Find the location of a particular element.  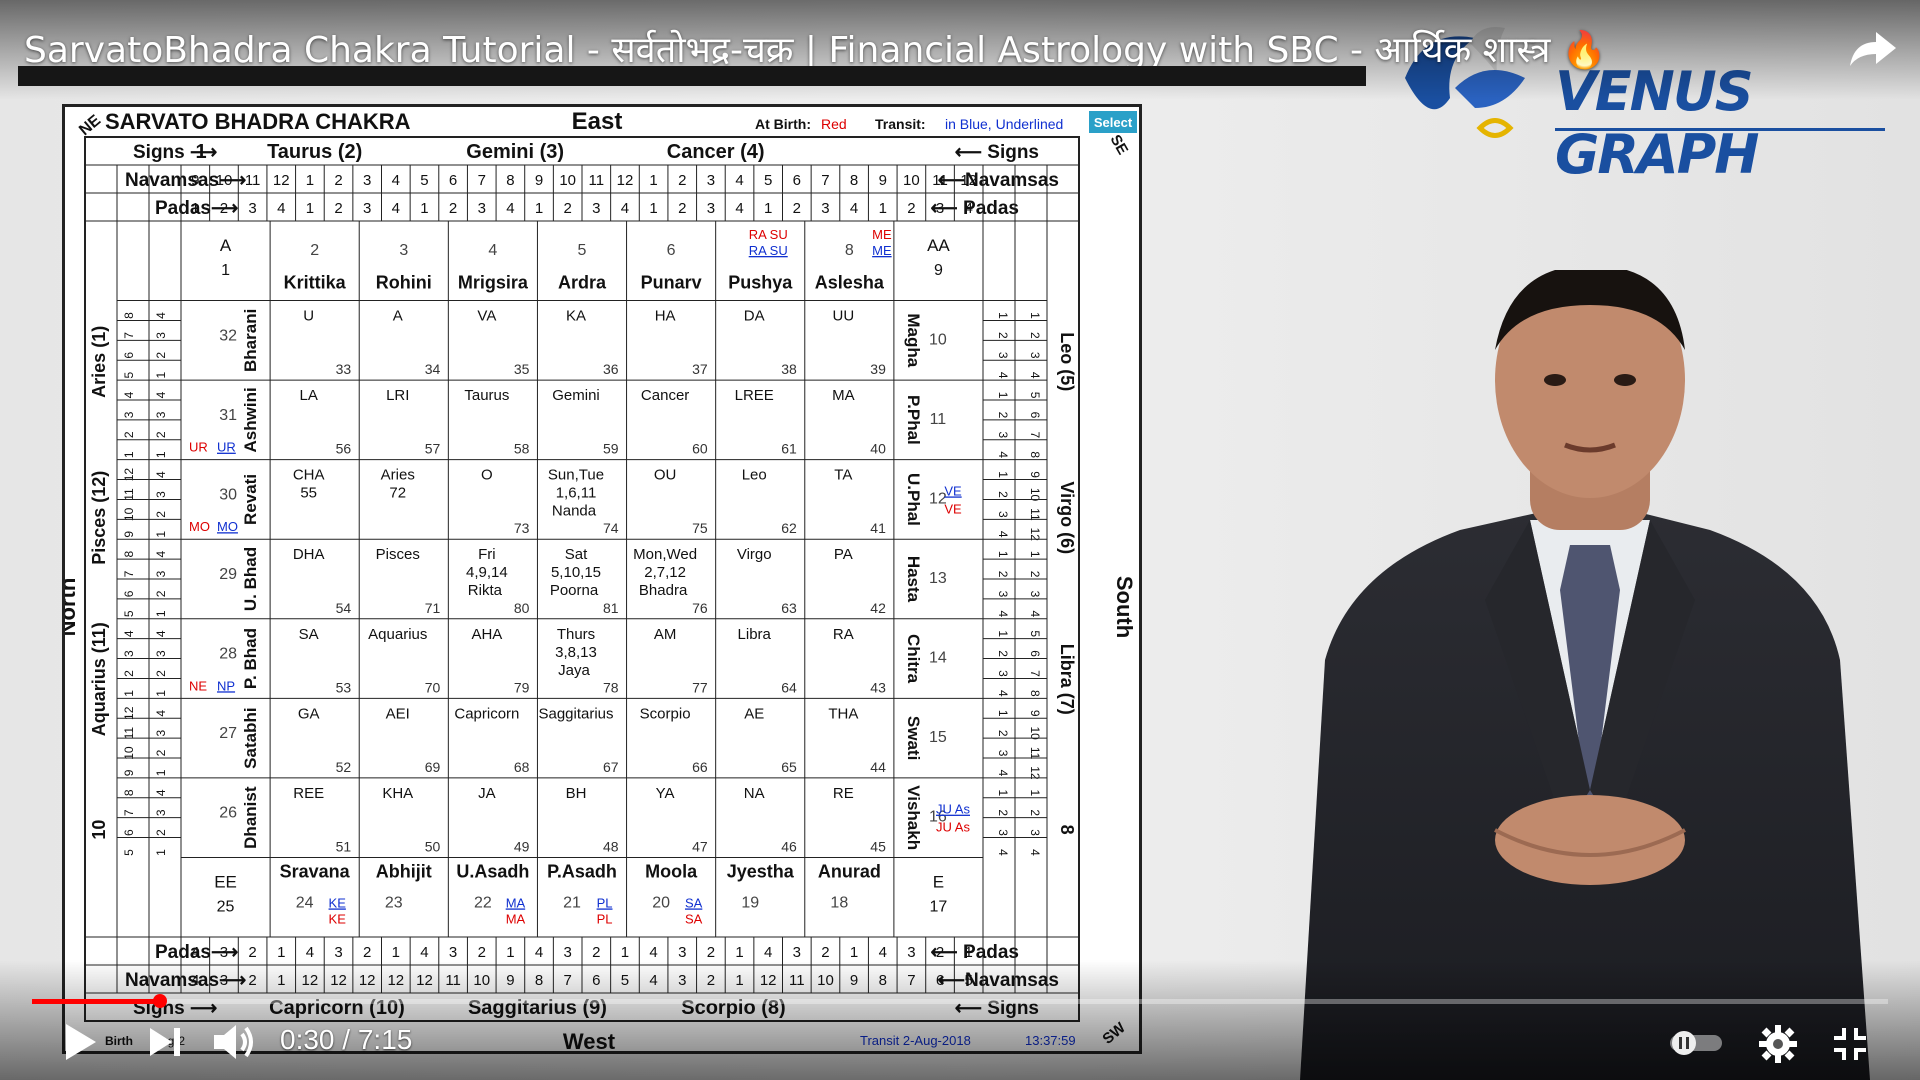

inner-cell-number: 33 is located at coordinates (344, 369).